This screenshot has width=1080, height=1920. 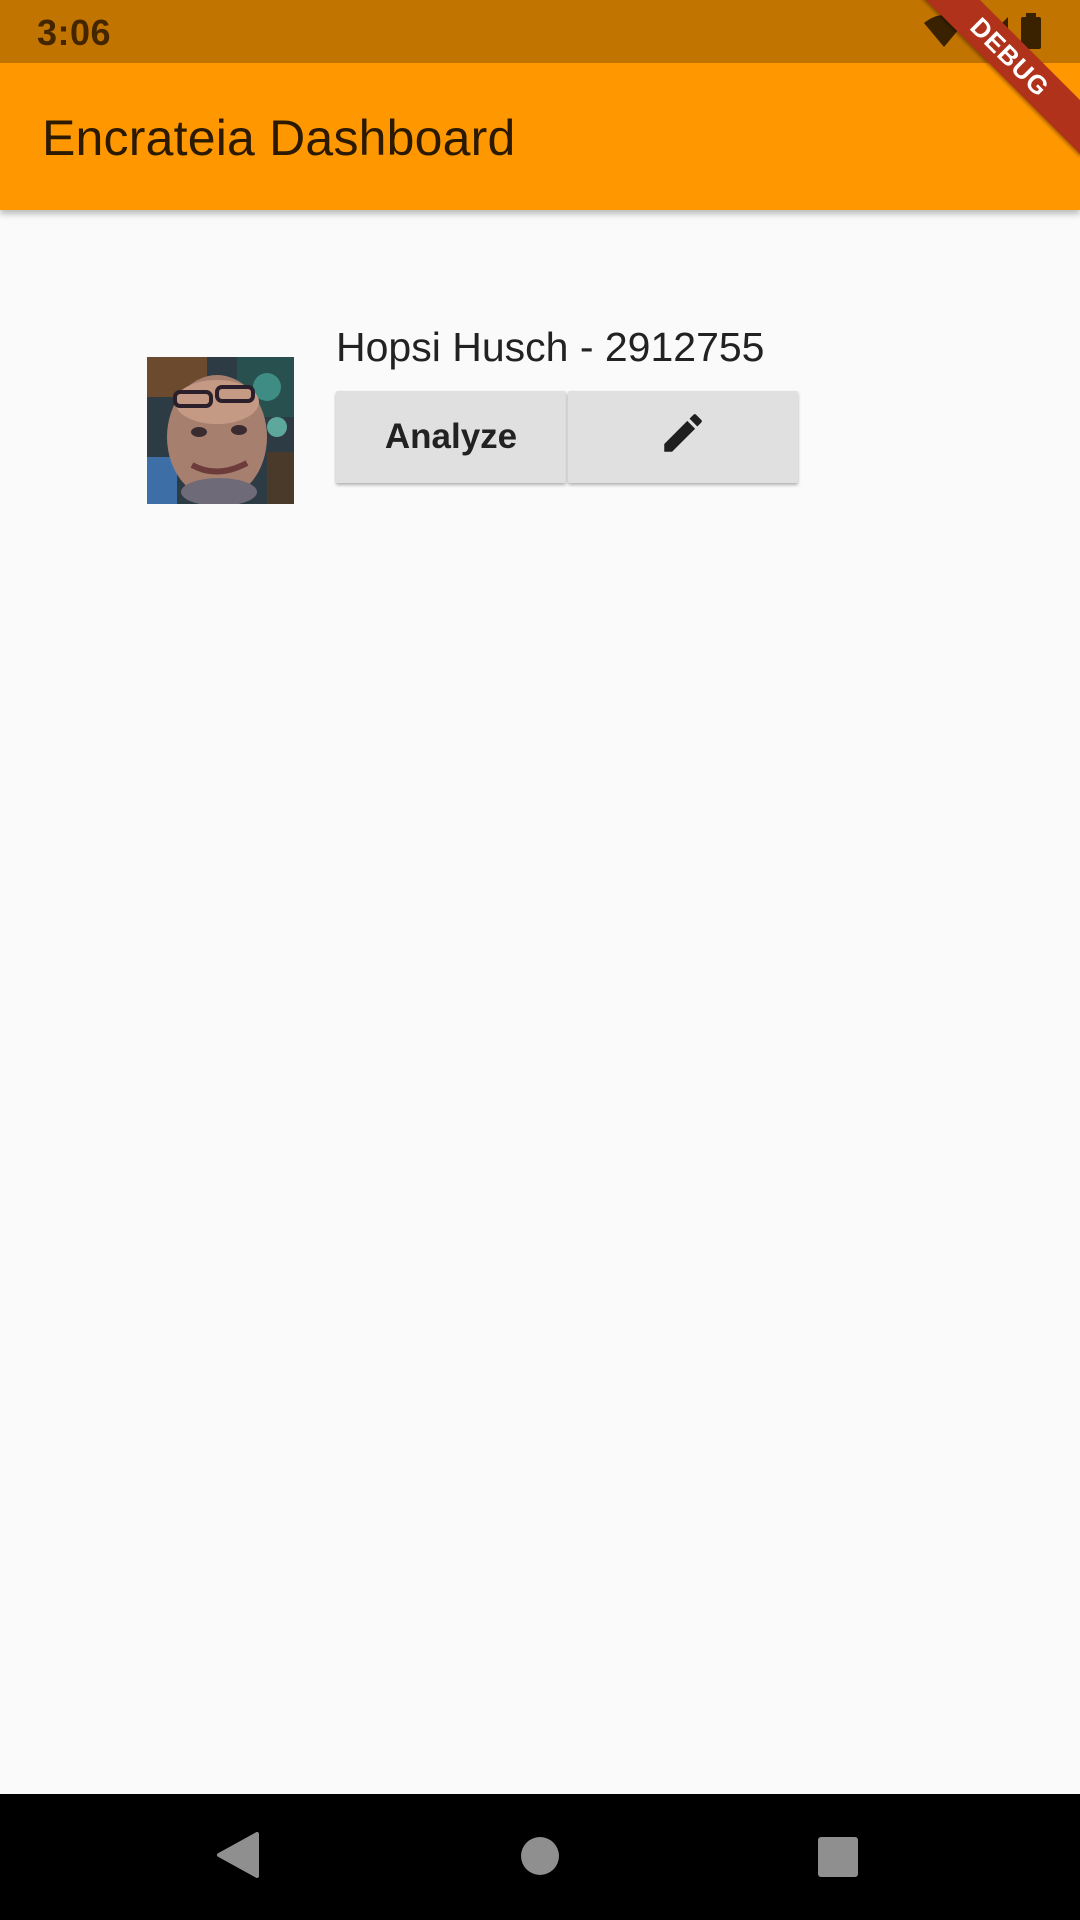 What do you see at coordinates (237, 1857) in the screenshot?
I see `back-icon` at bounding box center [237, 1857].